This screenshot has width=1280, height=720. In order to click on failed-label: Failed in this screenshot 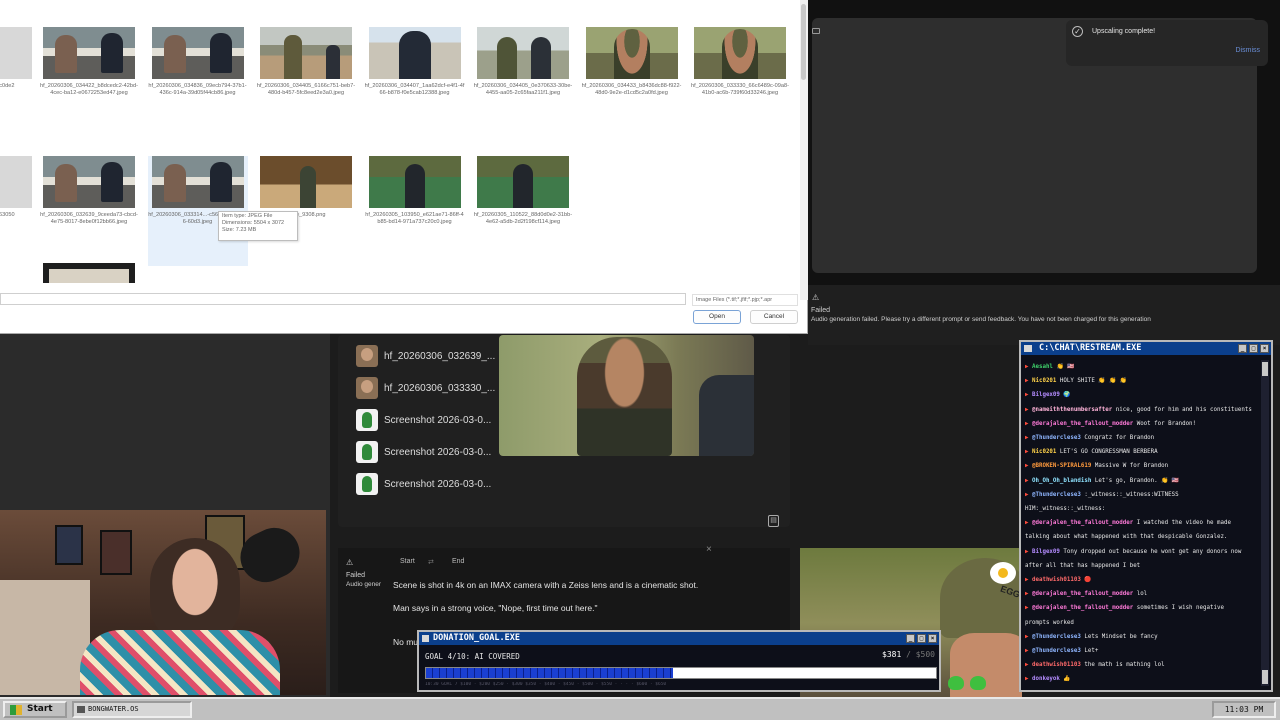, I will do `click(356, 575)`.